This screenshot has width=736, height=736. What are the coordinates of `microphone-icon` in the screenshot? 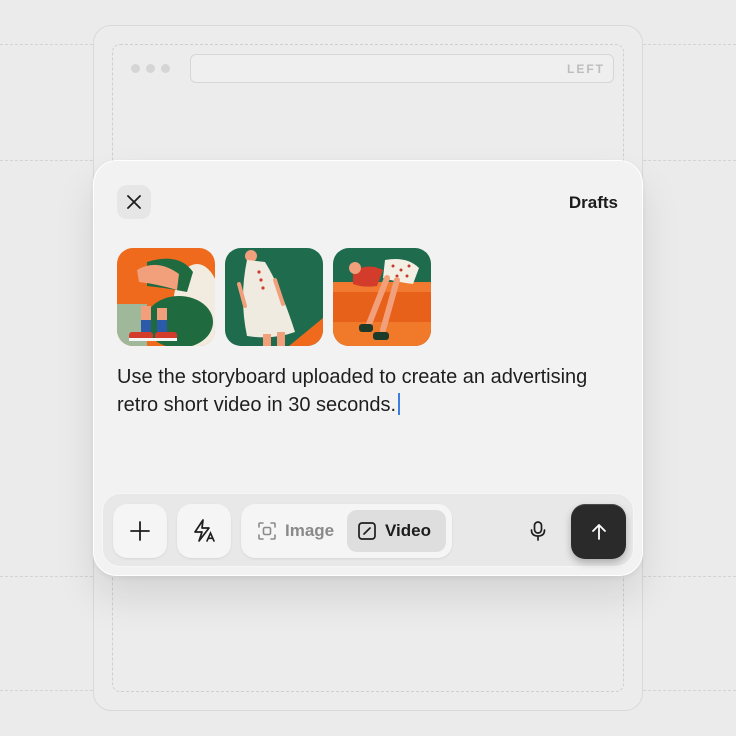 It's located at (538, 531).